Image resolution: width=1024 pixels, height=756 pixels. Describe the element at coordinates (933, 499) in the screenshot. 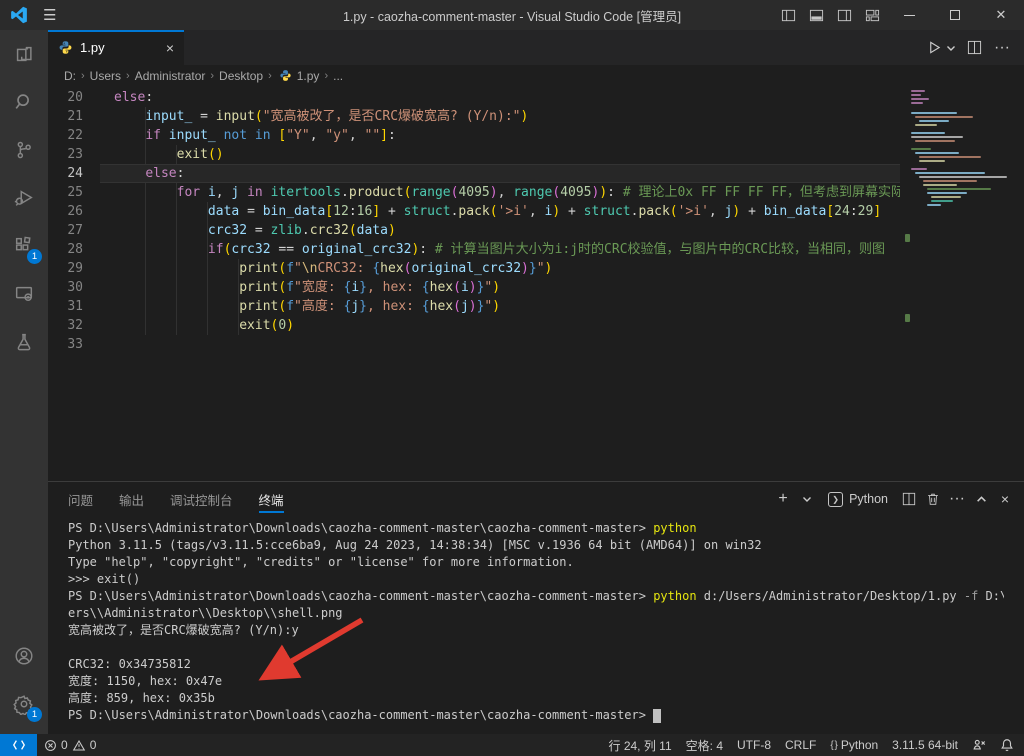

I see `kill-terminal-trash-icon` at that location.